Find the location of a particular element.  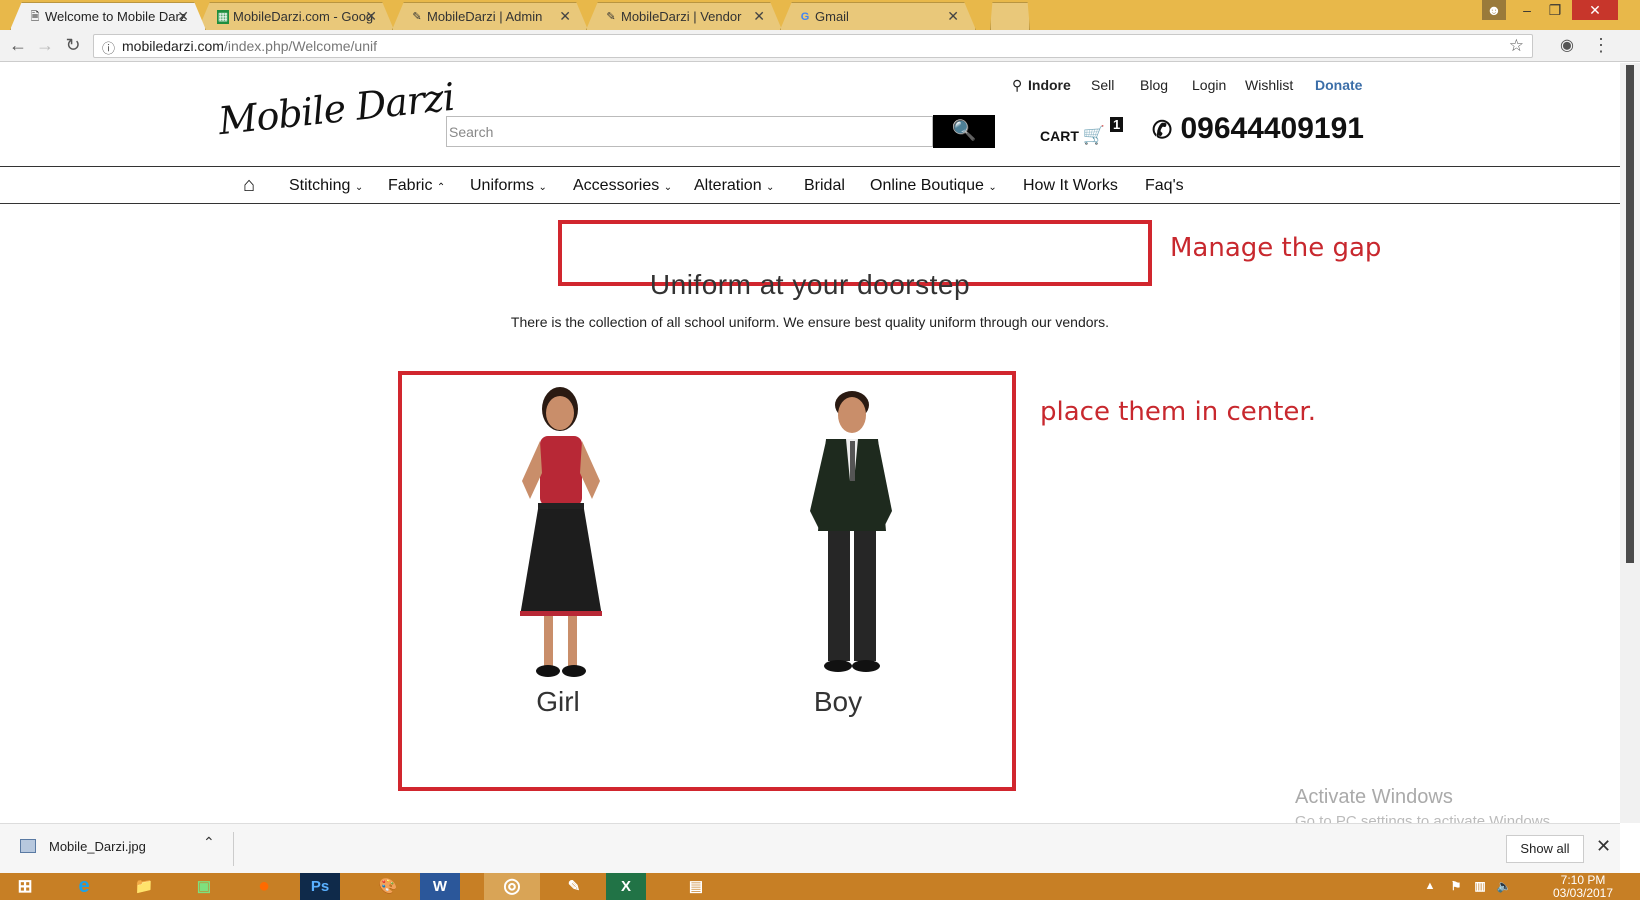

volume-icon: 🔈 is located at coordinates (1504, 886).